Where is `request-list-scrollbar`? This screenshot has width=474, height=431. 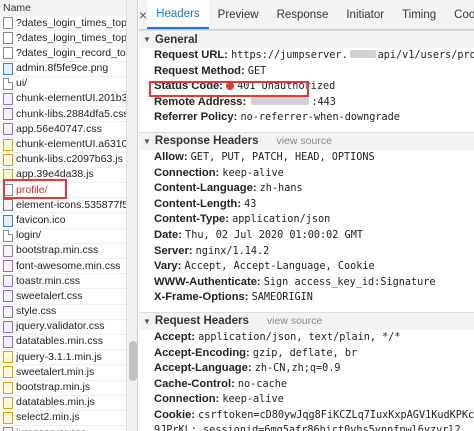
request-list-scrollbar is located at coordinates (131, 215).